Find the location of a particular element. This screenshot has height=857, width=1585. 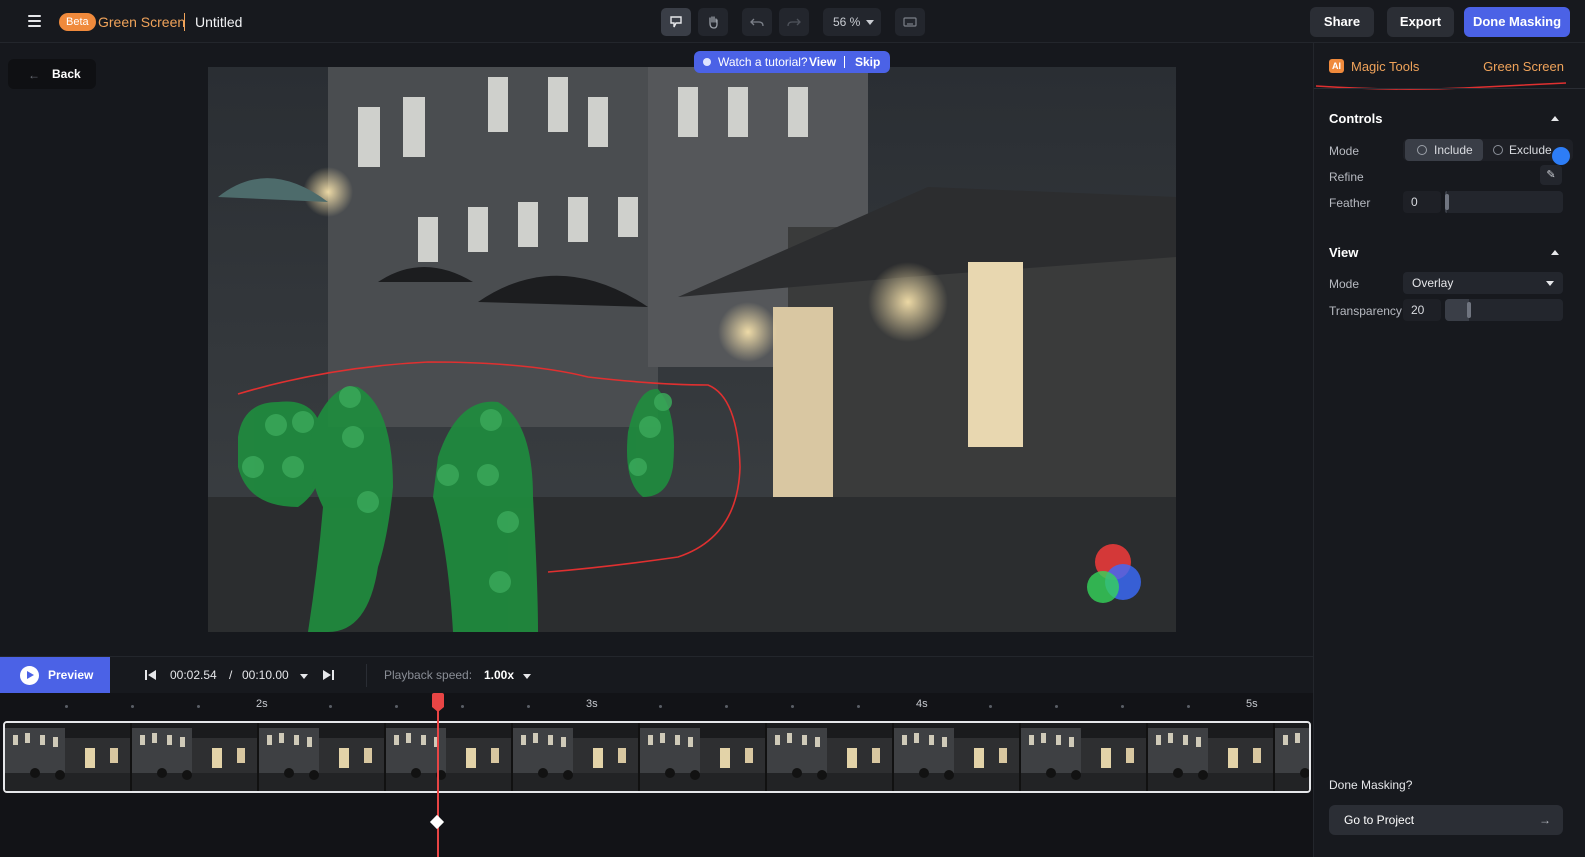

keyboard-shortcuts-button is located at coordinates (910, 22).